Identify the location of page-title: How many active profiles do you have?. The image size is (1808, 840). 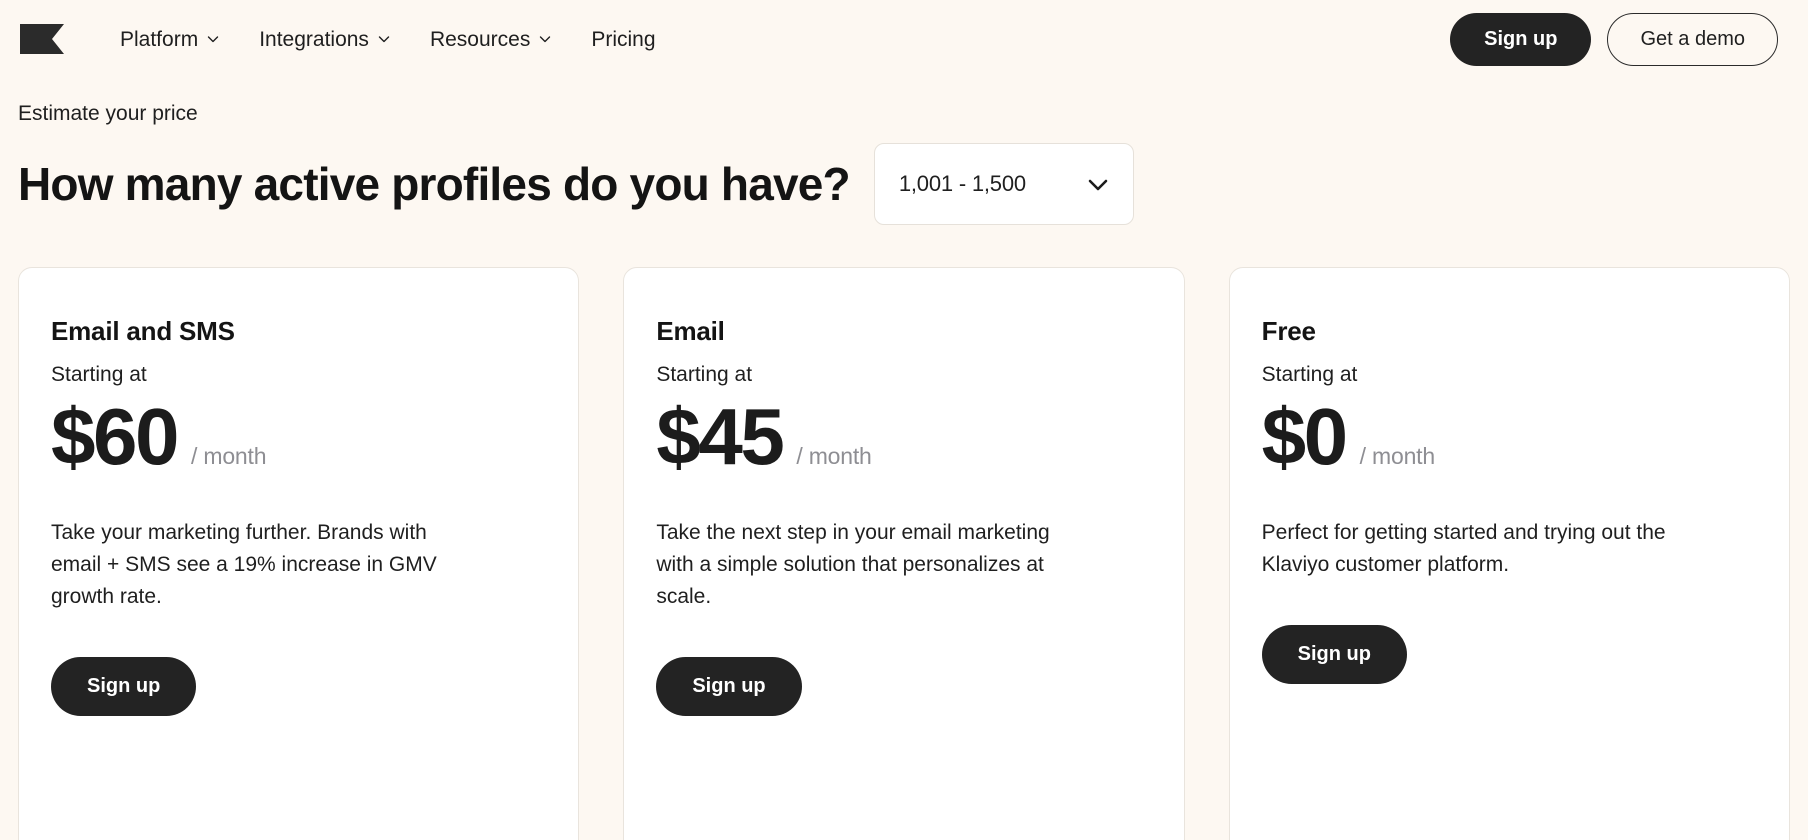
(434, 184).